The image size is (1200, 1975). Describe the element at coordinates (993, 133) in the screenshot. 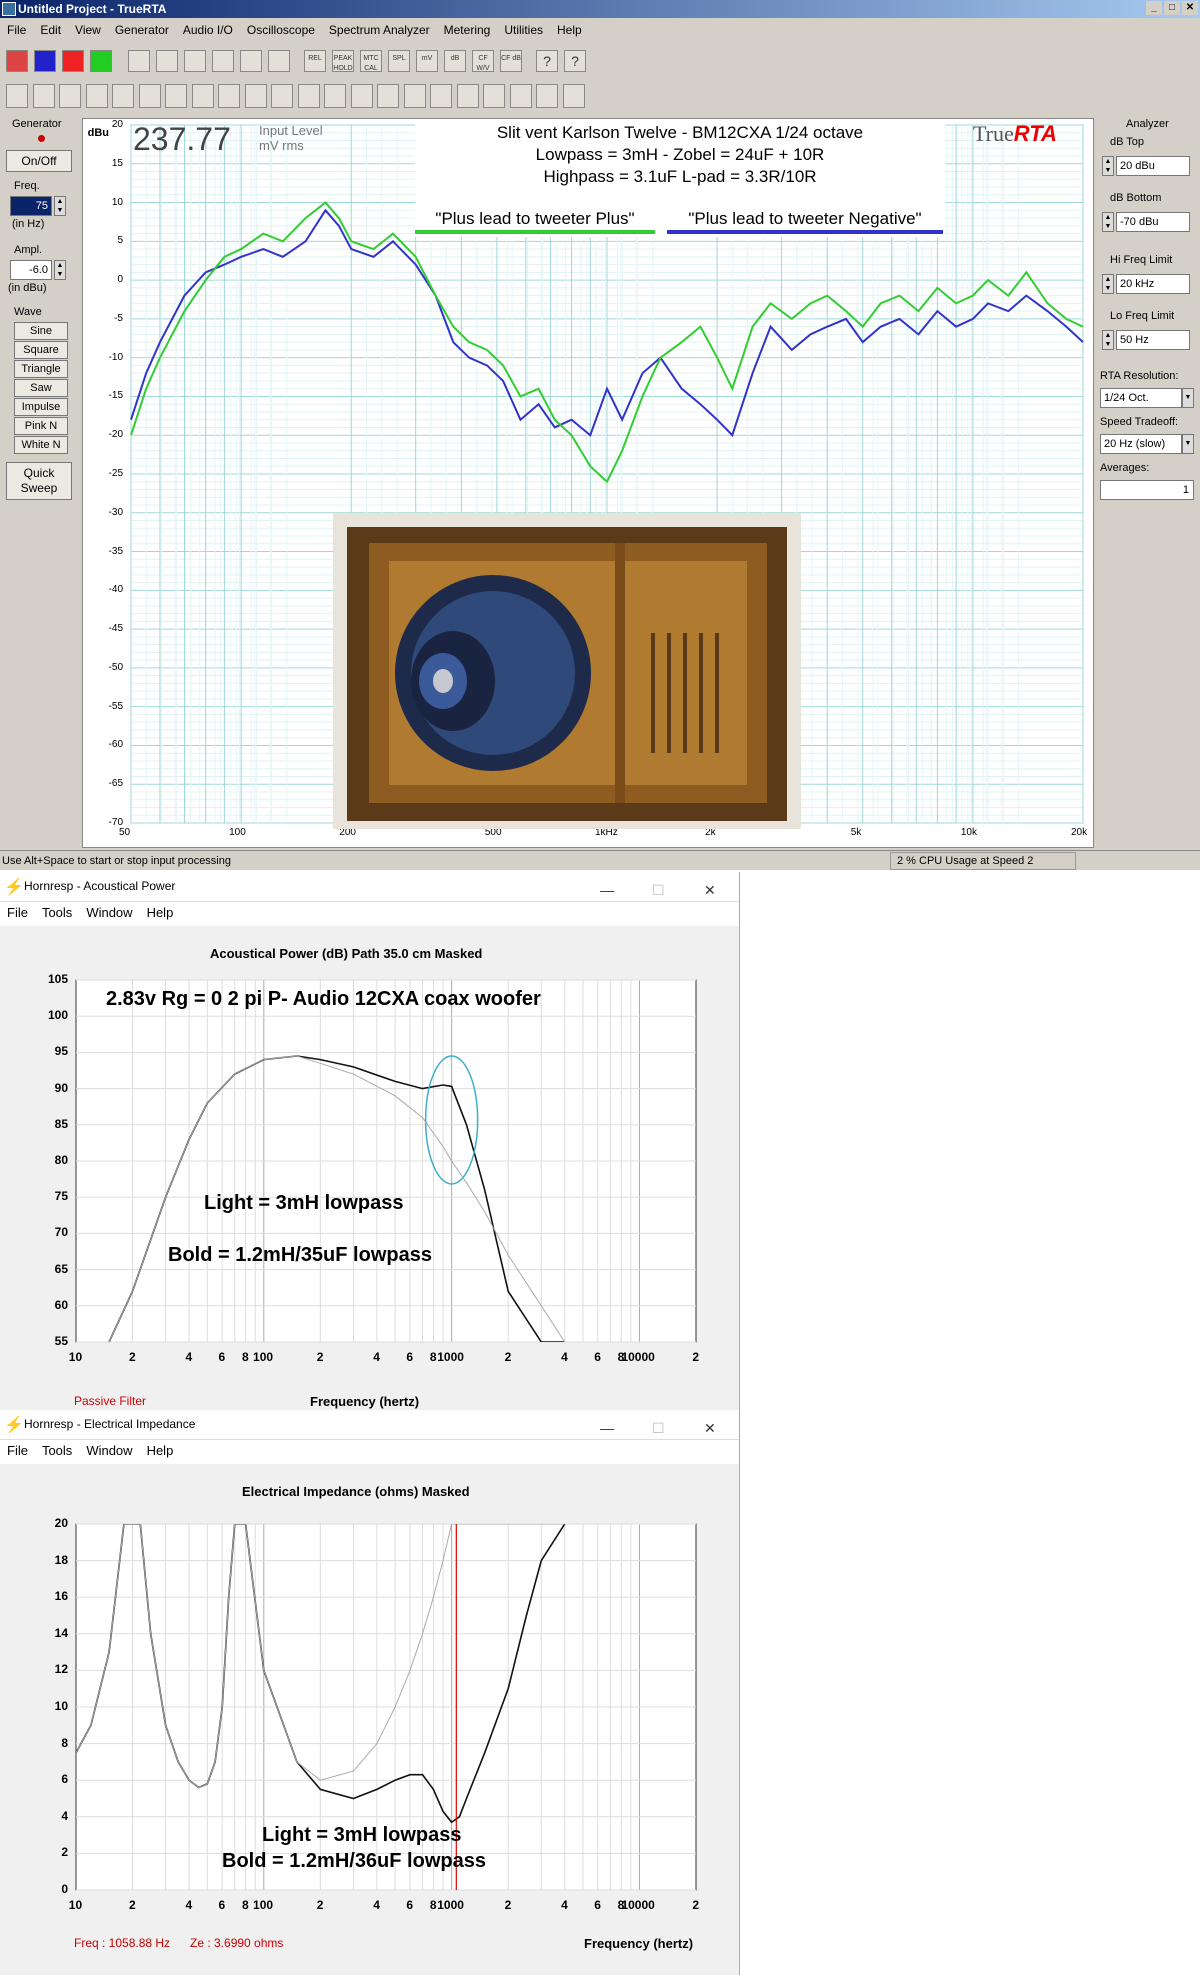

I see `logo-true: True` at that location.